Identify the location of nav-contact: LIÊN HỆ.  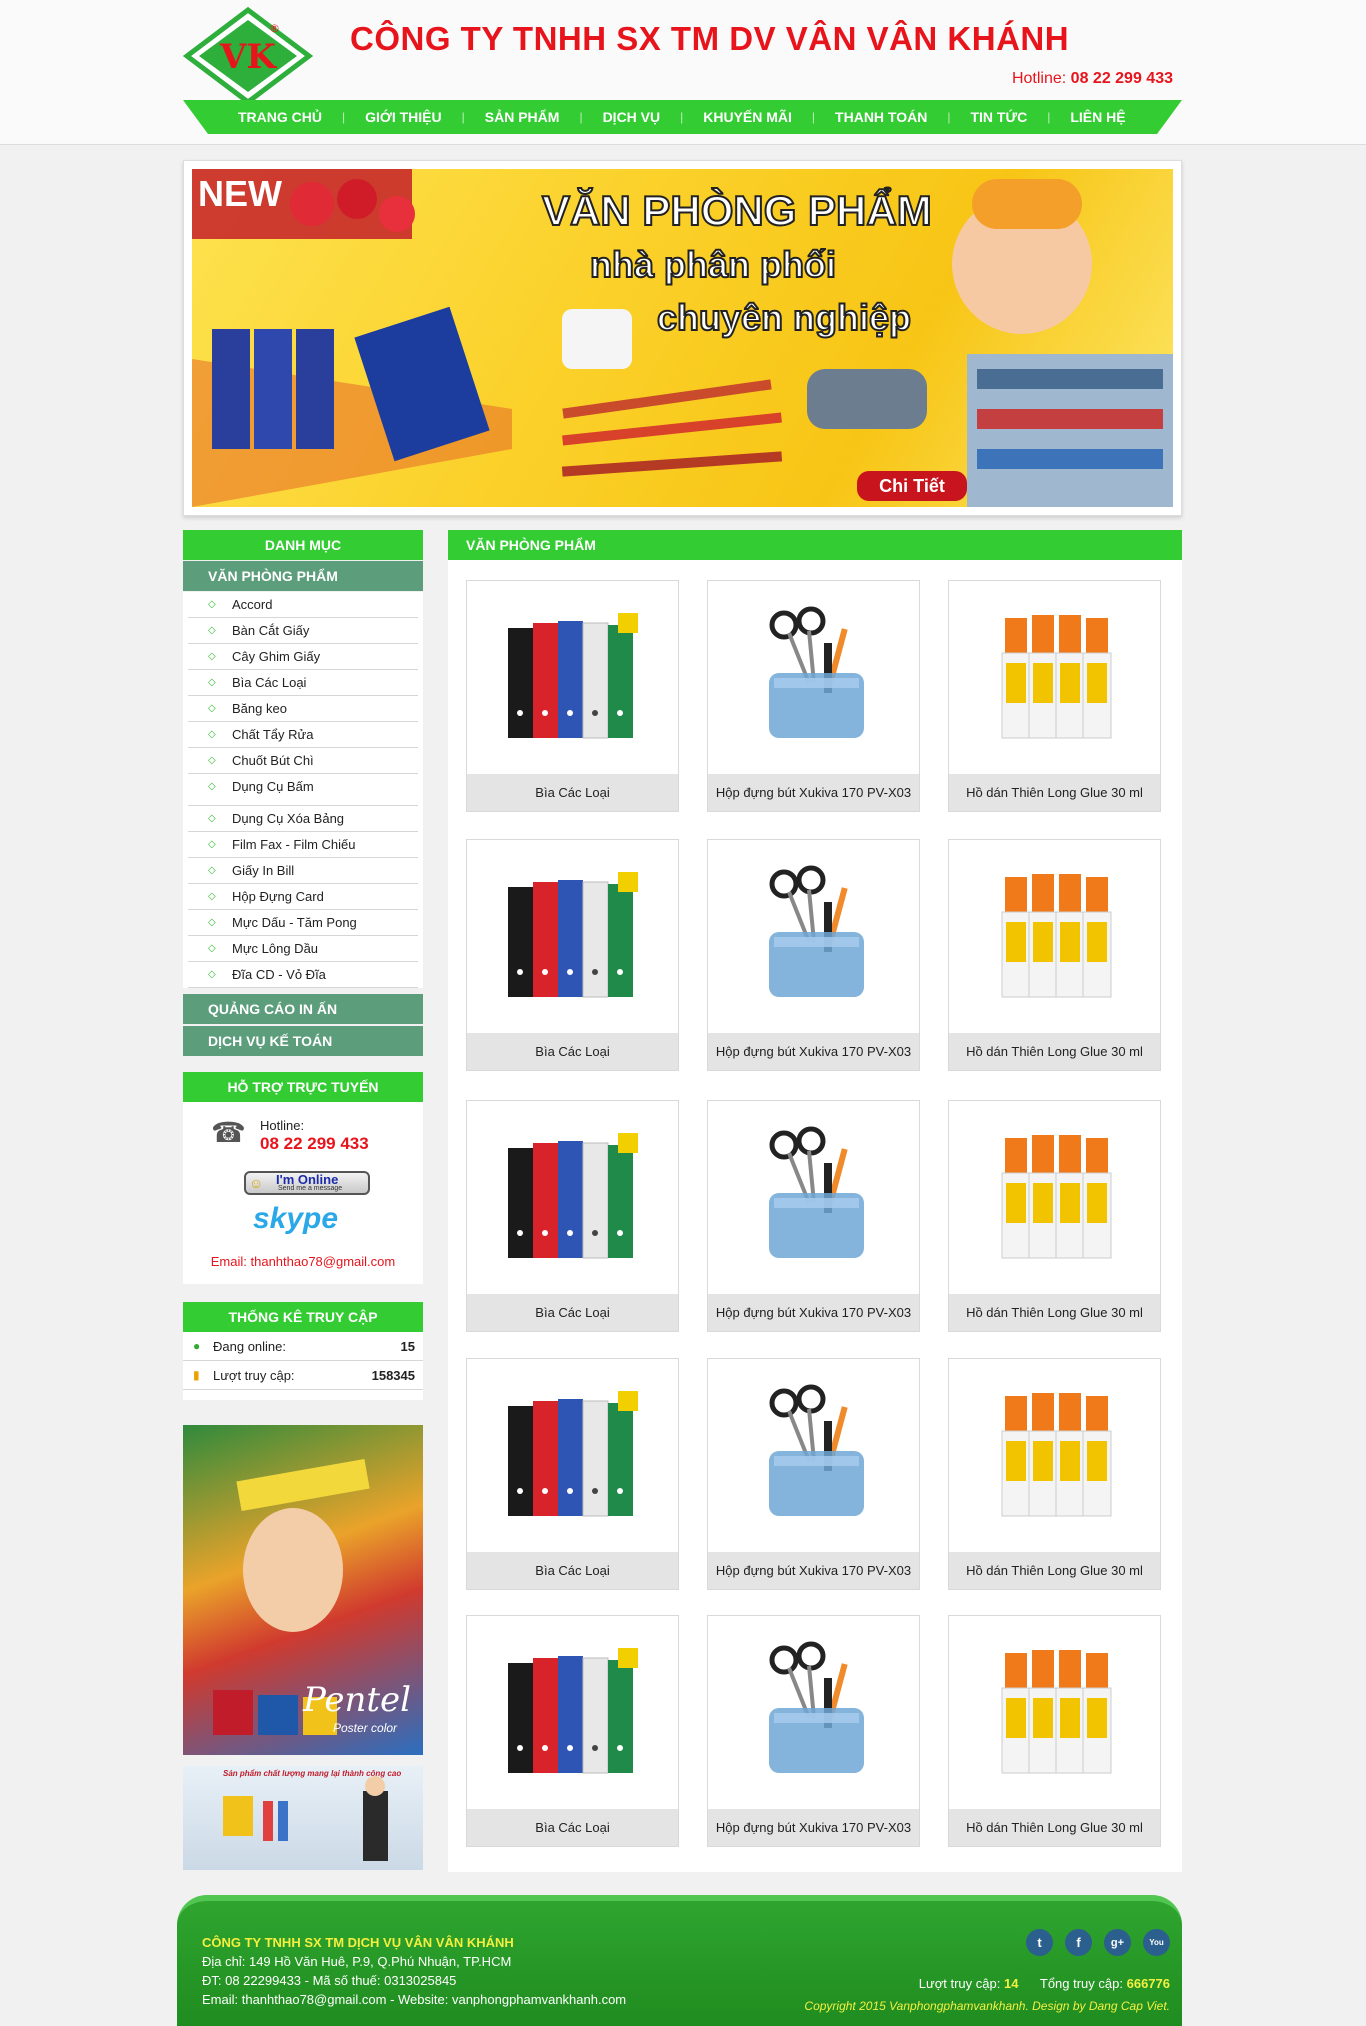
(1097, 117).